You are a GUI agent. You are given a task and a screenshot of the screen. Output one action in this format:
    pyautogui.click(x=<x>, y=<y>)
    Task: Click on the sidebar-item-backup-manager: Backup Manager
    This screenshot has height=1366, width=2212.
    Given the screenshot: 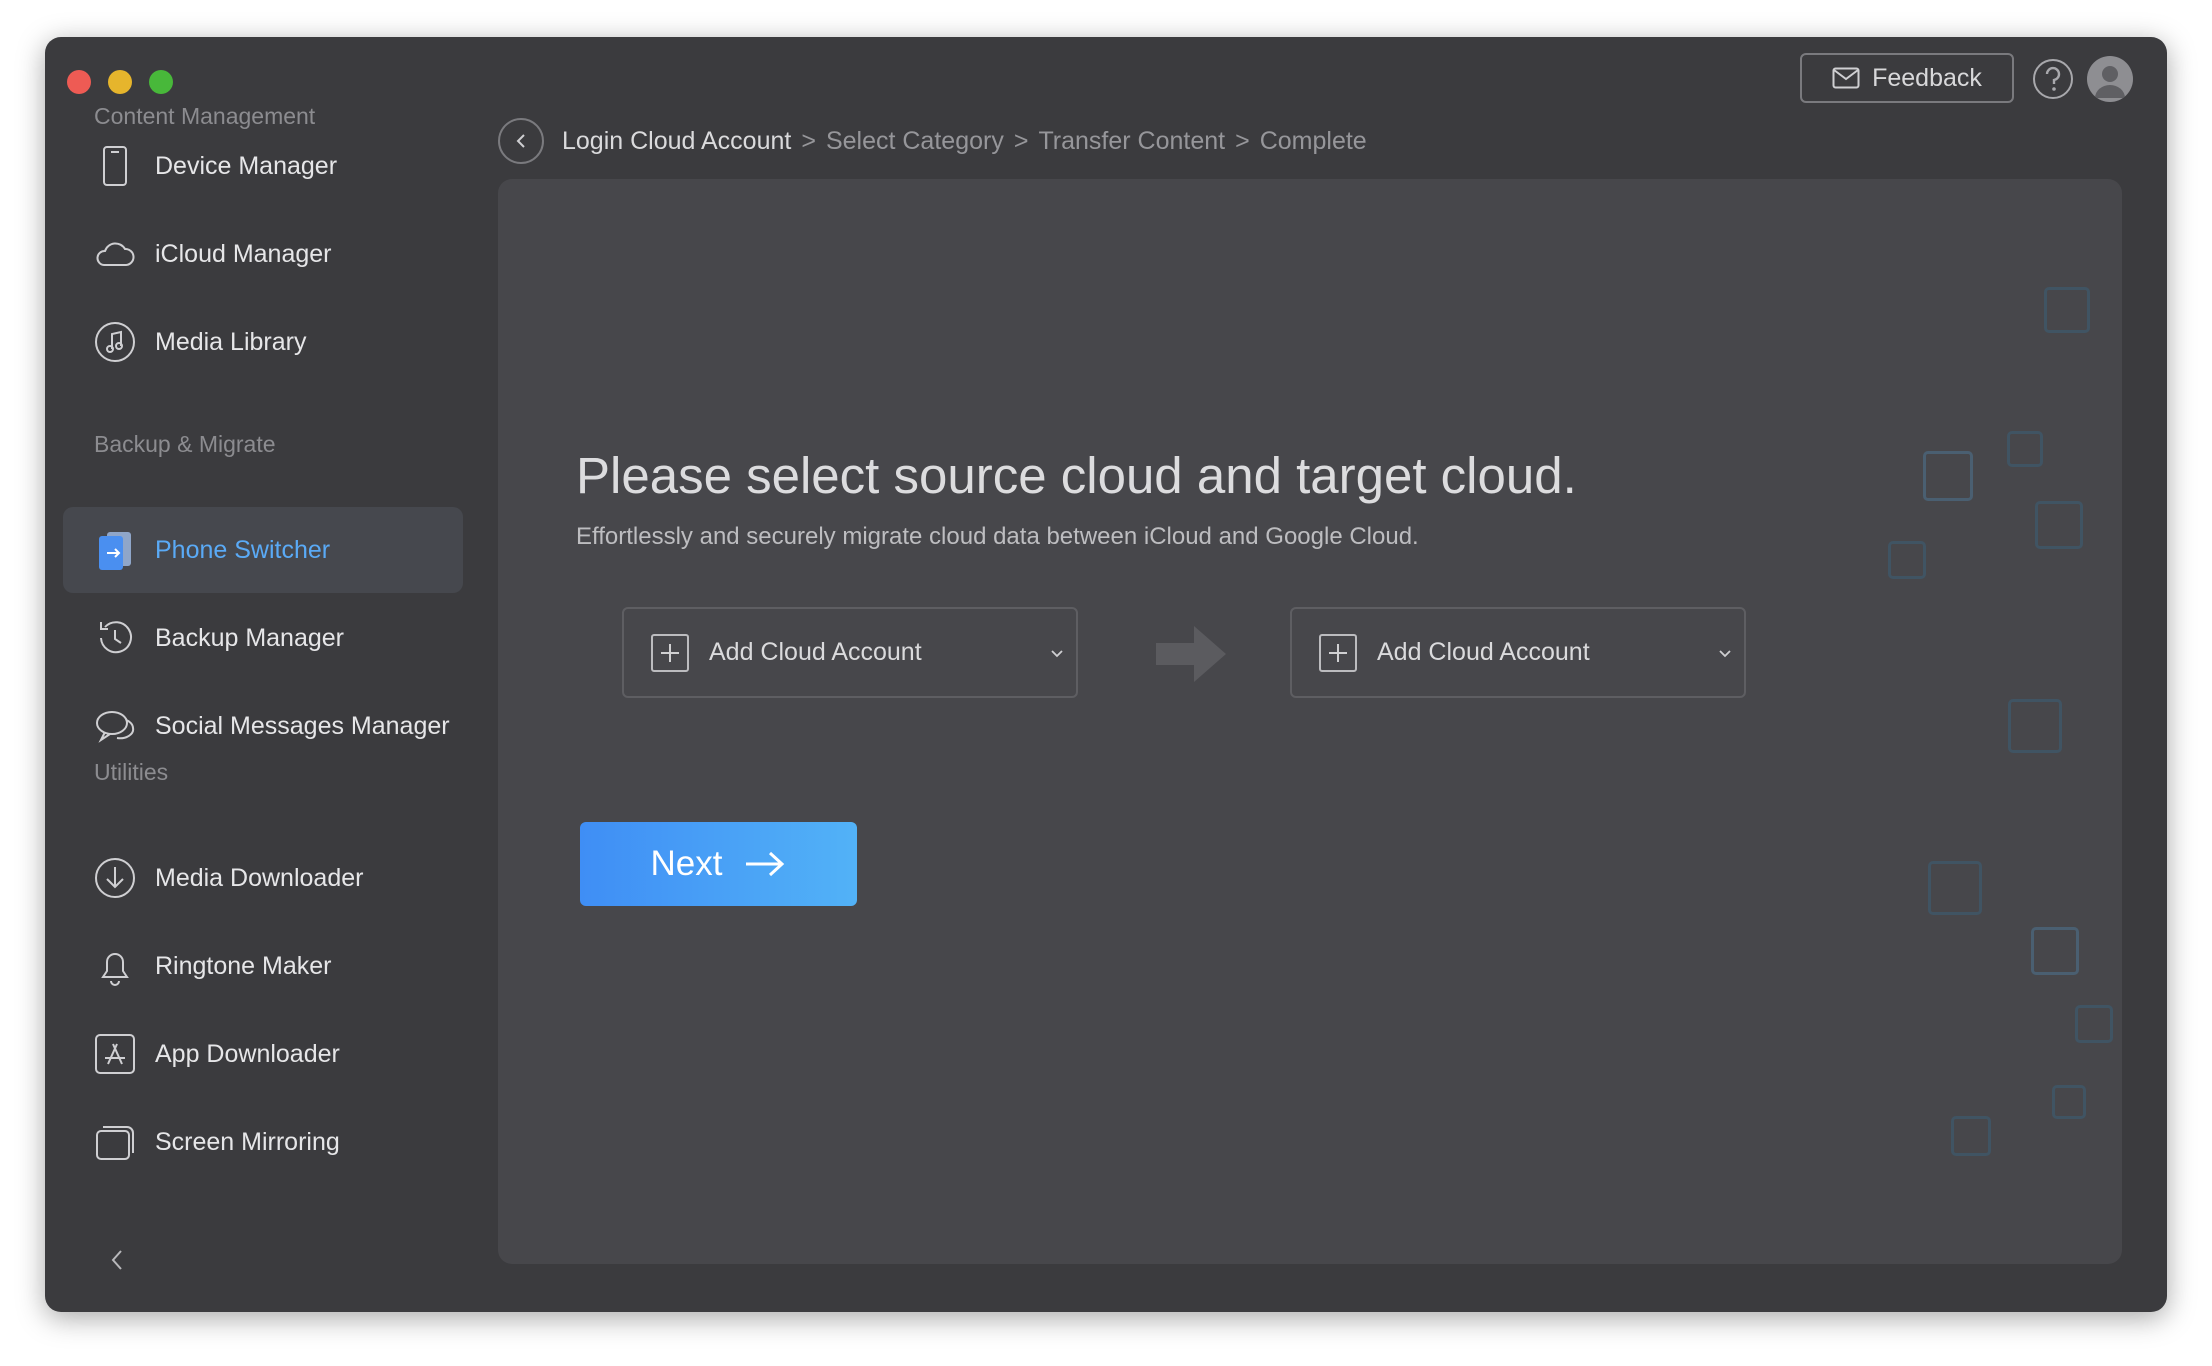 What is the action you would take?
    pyautogui.click(x=263, y=638)
    